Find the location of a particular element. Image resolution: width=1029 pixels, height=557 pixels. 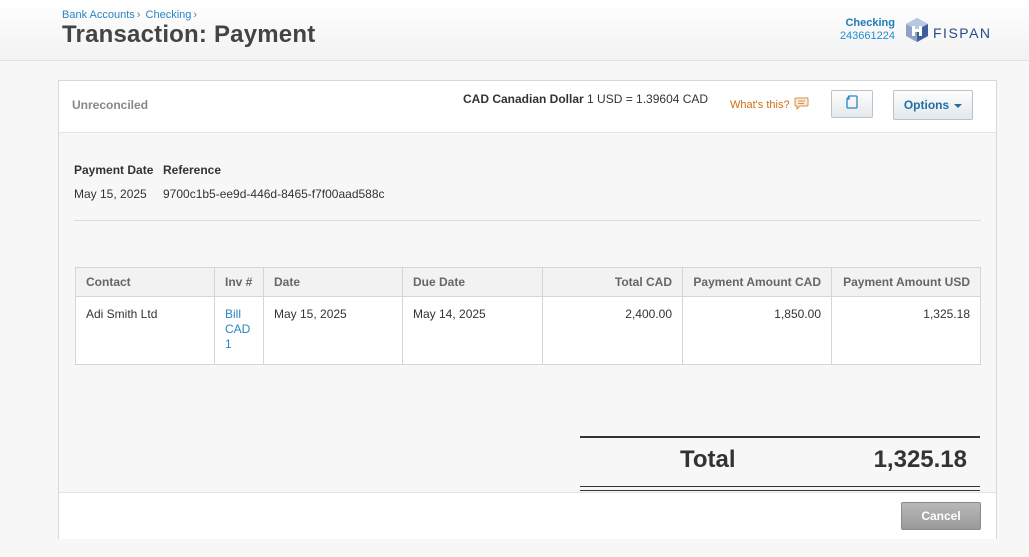

reference-label: Reference is located at coordinates (192, 170).